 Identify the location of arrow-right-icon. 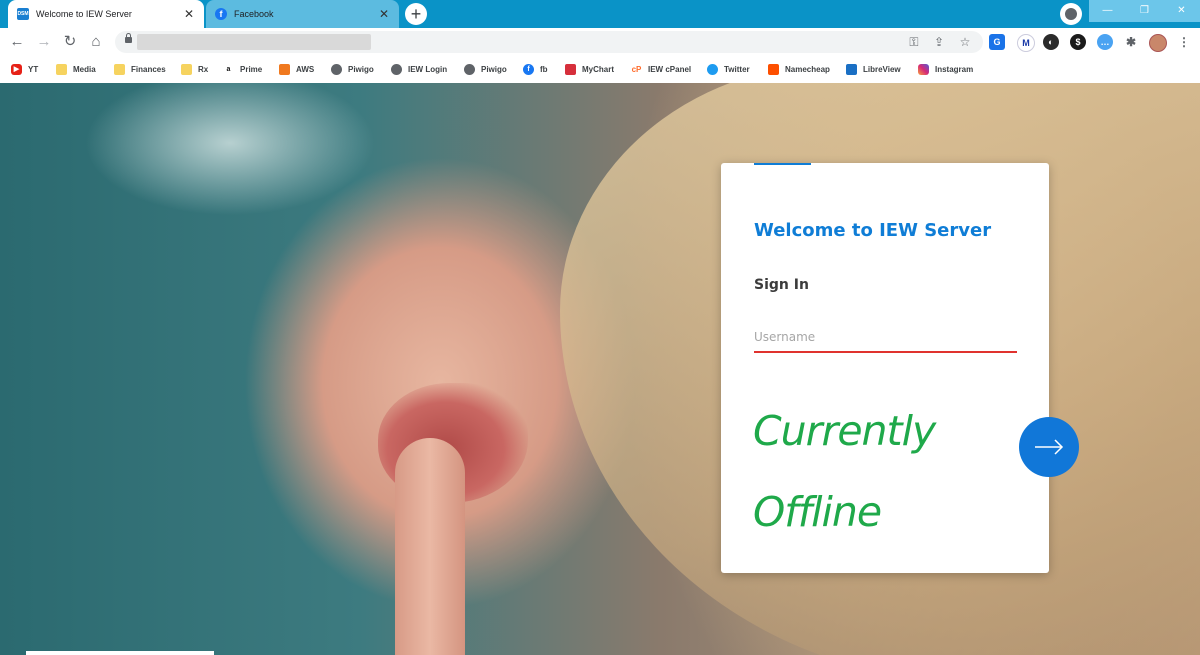
(1049, 447).